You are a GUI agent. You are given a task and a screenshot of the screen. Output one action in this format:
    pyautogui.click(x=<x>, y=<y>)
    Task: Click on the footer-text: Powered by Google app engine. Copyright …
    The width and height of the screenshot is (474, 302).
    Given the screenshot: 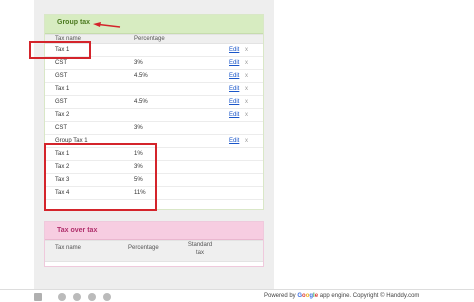 What is the action you would take?
    pyautogui.click(x=341, y=296)
    